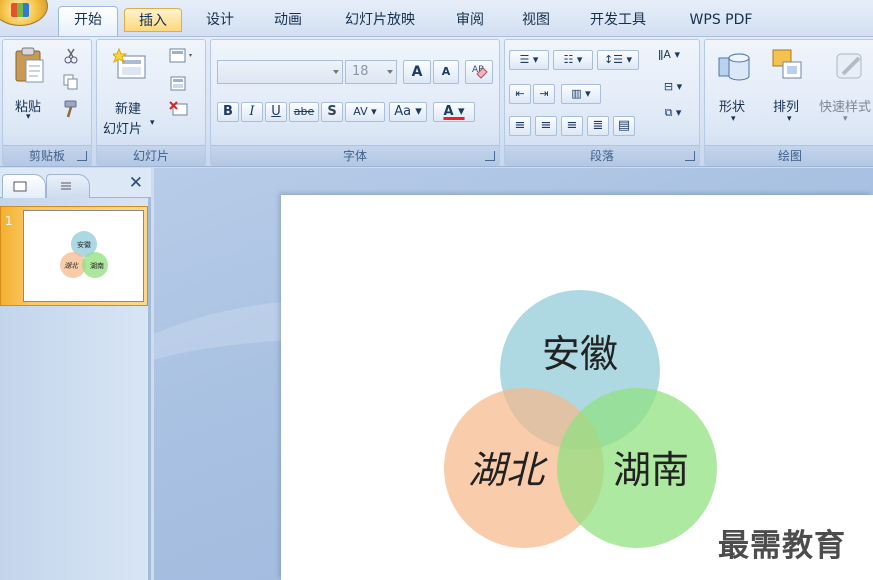 Image resolution: width=873 pixels, height=580 pixels. What do you see at coordinates (128, 109) in the screenshot?
I see `new-slide-label-line1: 新建` at bounding box center [128, 109].